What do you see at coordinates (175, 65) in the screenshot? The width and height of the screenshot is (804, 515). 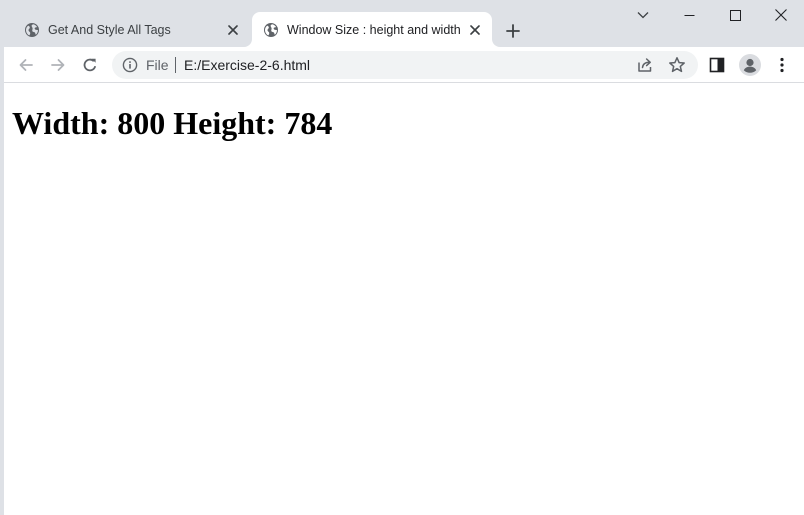 I see `url-divider` at bounding box center [175, 65].